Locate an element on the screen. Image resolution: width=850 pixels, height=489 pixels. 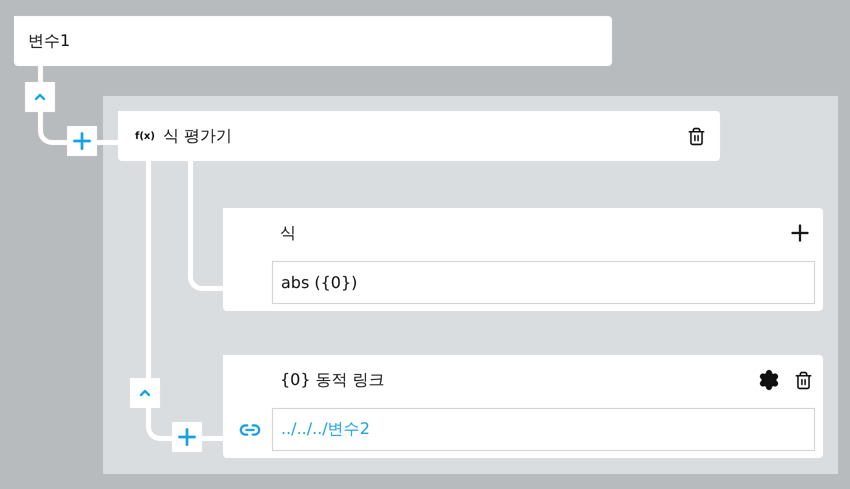
field-label: {0} 동적 링크 is located at coordinates (332, 380).